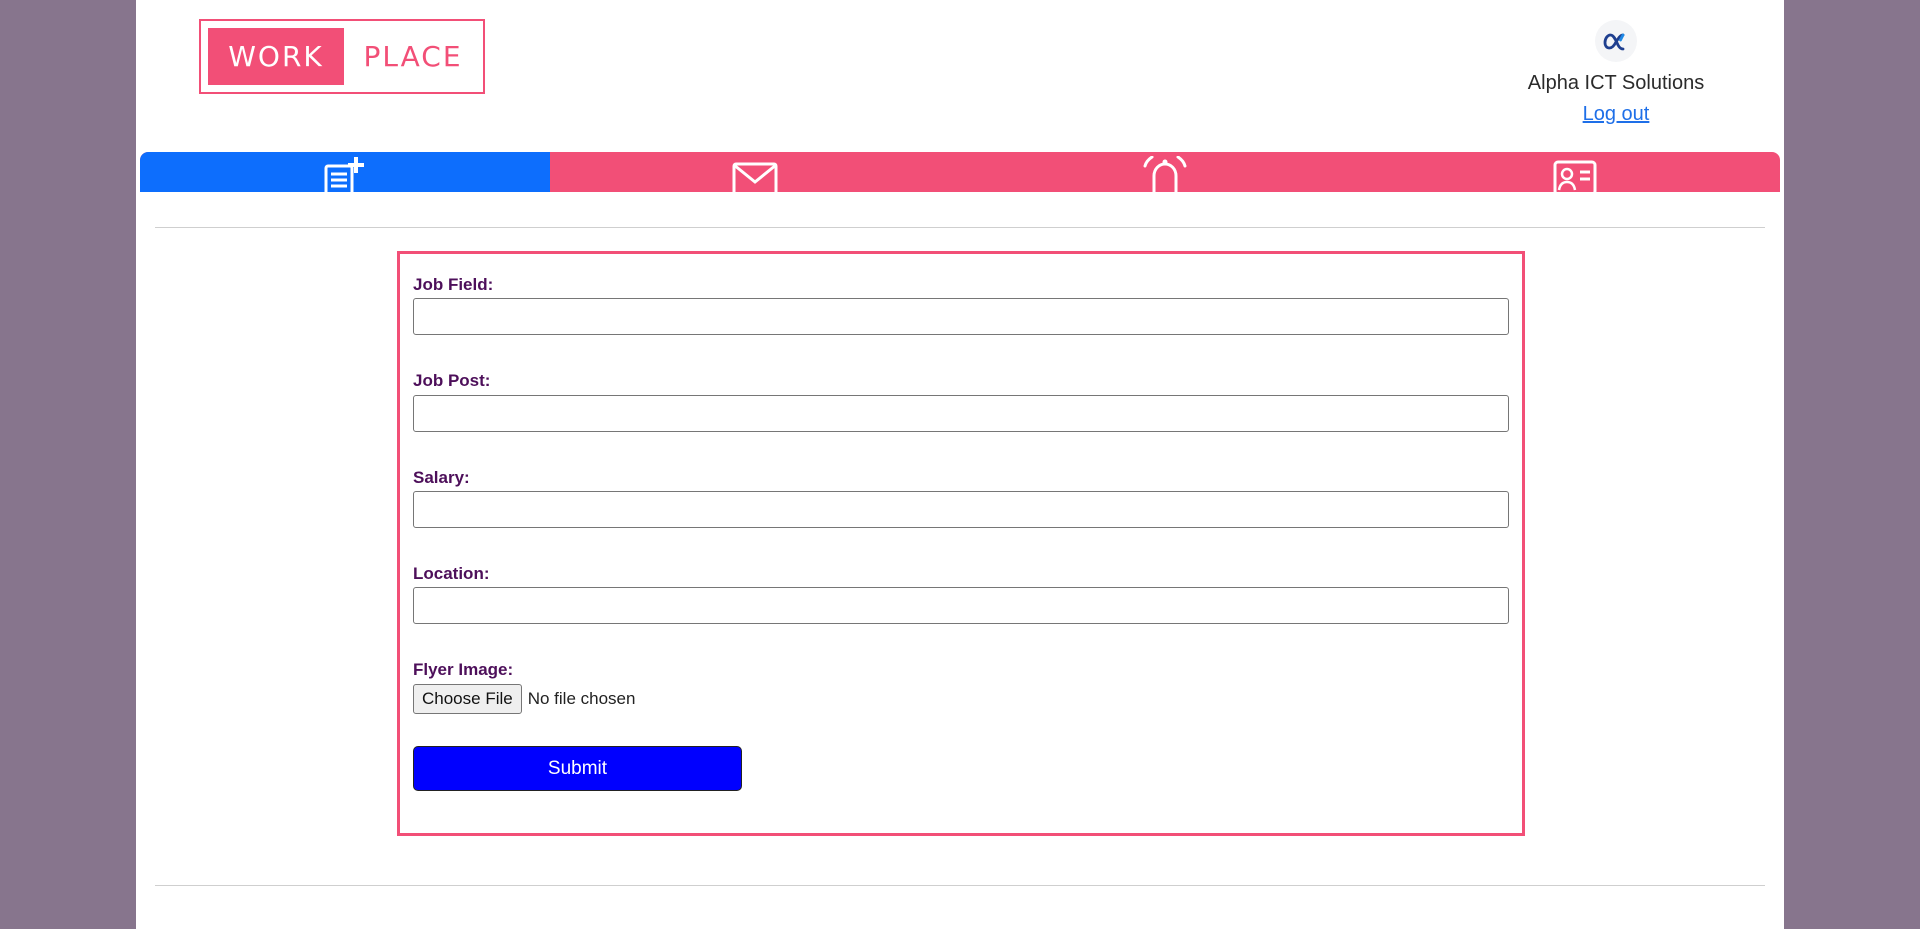 This screenshot has width=1920, height=929. I want to click on nav-tabs, so click(960, 172).